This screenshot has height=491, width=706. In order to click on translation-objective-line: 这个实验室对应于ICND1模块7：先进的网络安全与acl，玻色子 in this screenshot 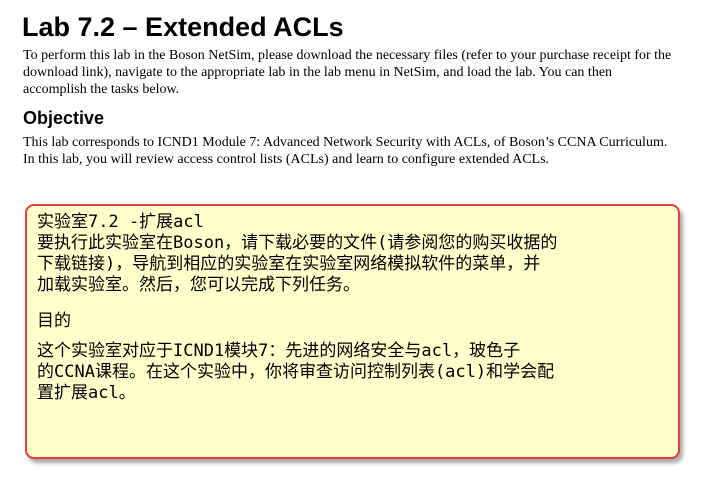, I will do `click(279, 351)`.